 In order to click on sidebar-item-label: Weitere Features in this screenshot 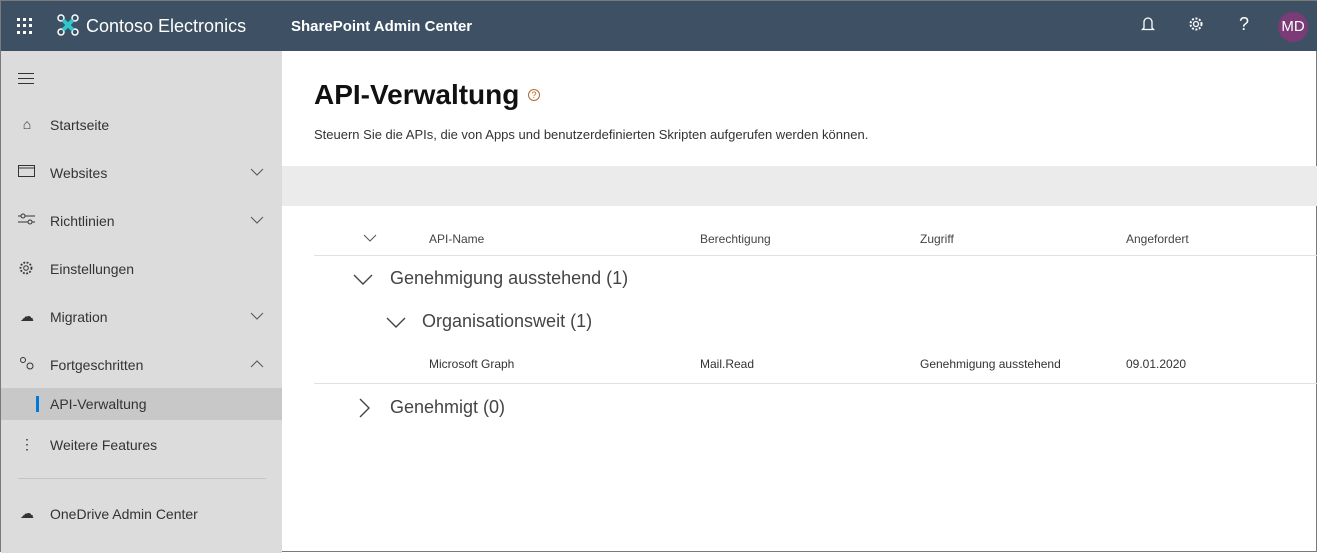, I will do `click(104, 445)`.